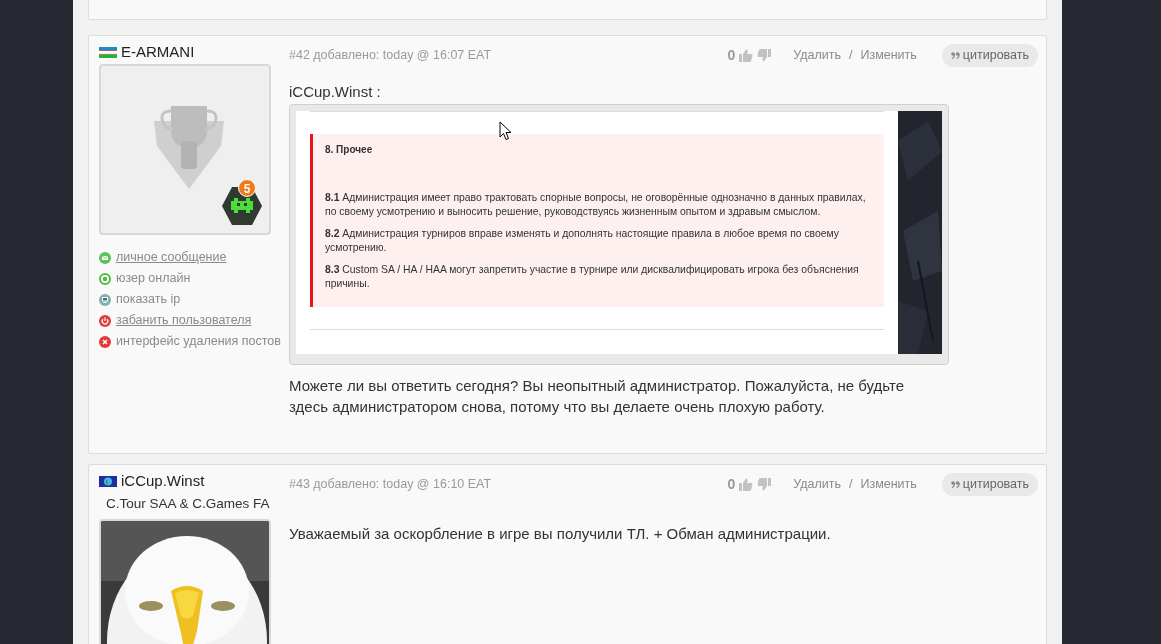 The image size is (1161, 644). What do you see at coordinates (349, 150) in the screenshot?
I see `section-heading: 8. Прочее` at bounding box center [349, 150].